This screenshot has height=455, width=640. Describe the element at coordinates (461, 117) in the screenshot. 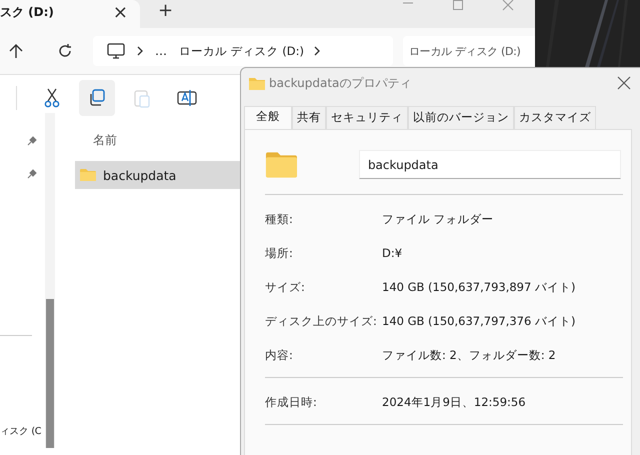

I see `dialog-tab: 以前のバージョン` at that location.